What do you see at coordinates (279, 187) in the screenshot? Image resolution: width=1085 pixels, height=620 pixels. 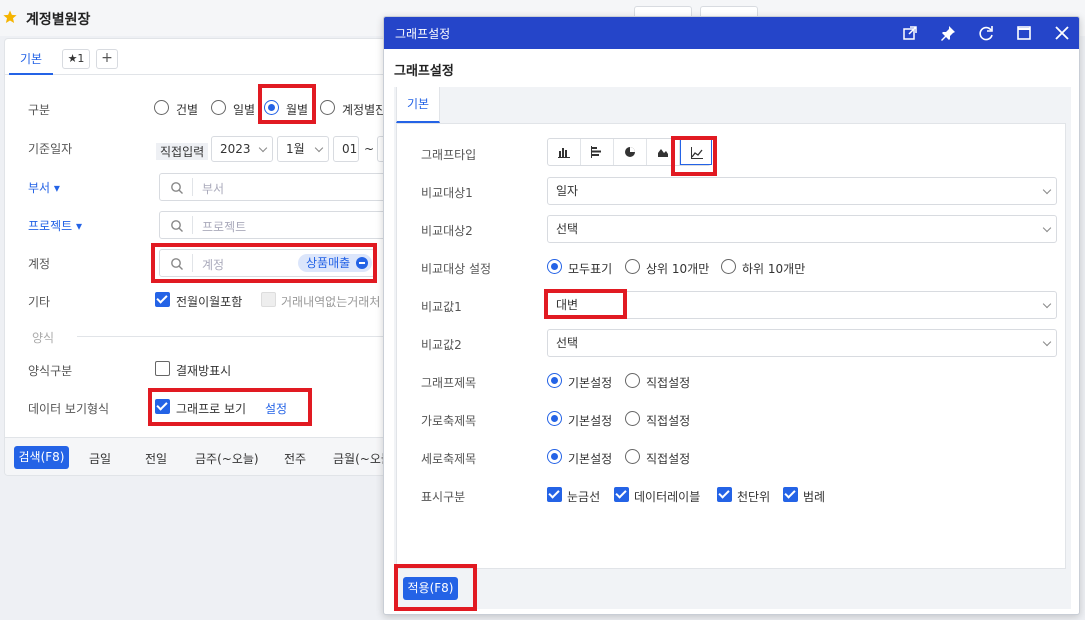 I see `dept-search-input: 부서` at bounding box center [279, 187].